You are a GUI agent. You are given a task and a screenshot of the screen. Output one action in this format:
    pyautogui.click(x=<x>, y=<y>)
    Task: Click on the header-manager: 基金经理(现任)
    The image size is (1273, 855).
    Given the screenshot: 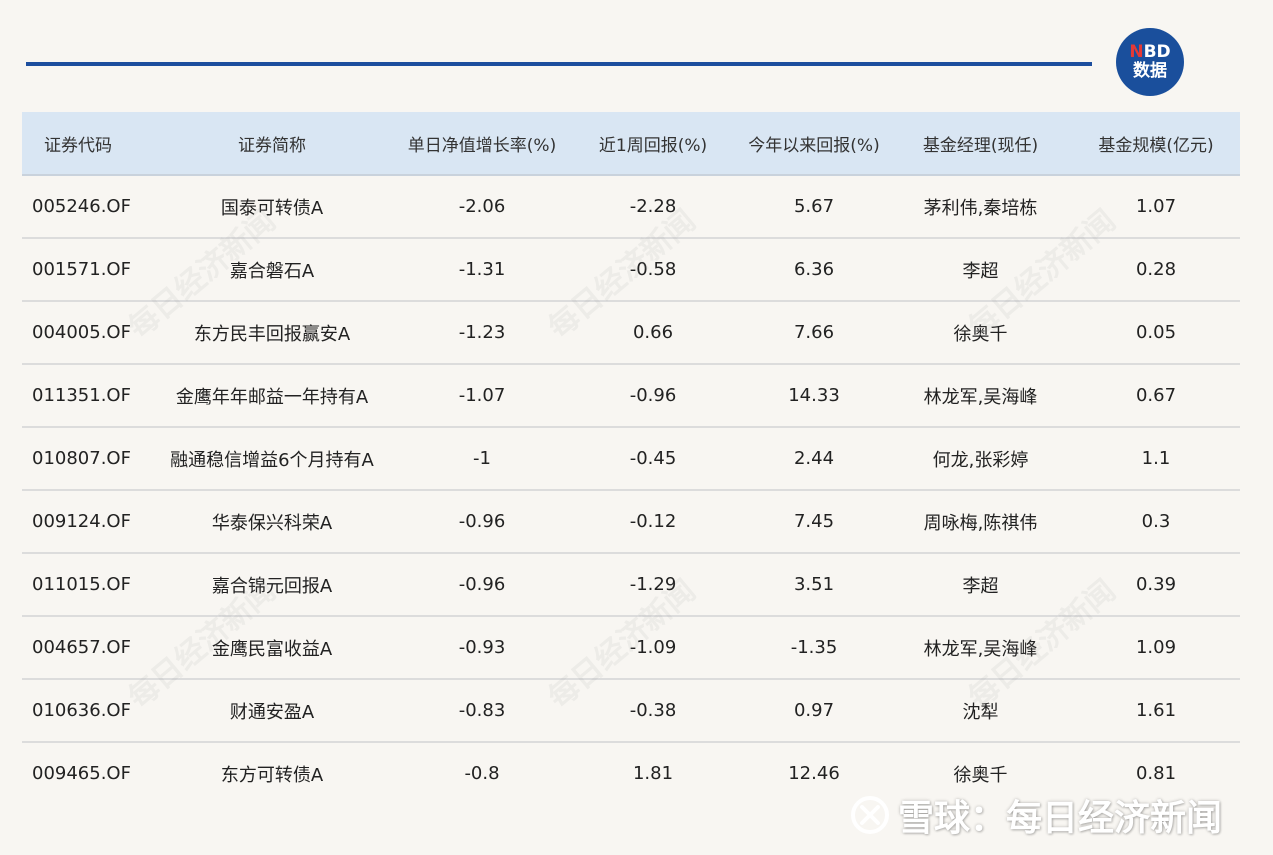 What is the action you would take?
    pyautogui.click(x=980, y=144)
    